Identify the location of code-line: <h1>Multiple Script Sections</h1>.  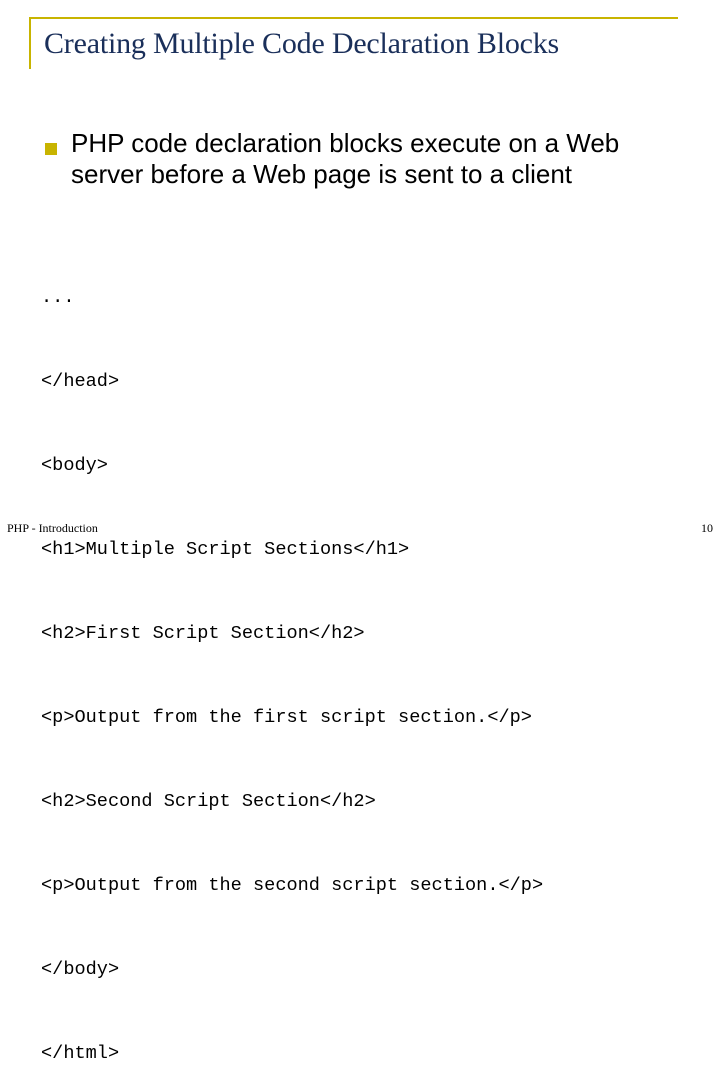
(225, 549).